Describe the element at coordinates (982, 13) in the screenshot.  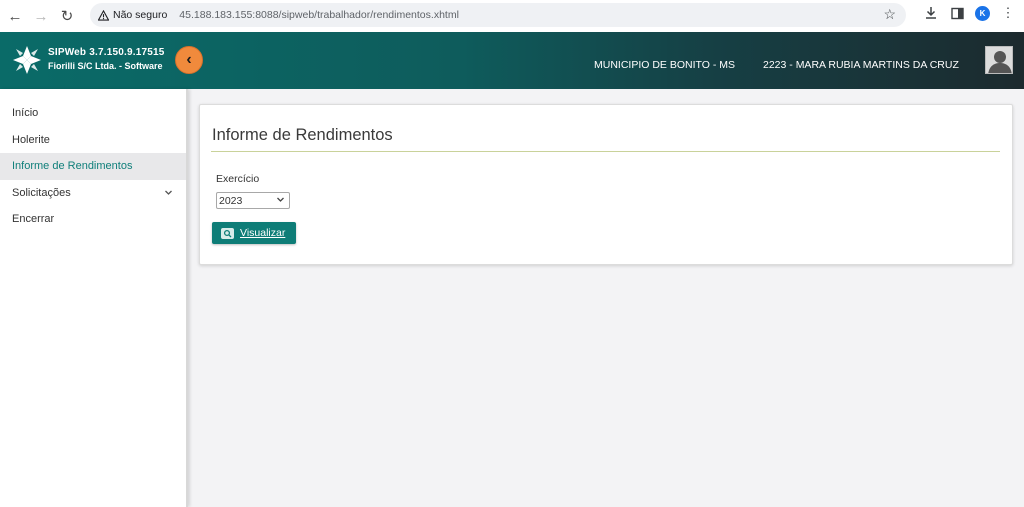
I see `profile-avatar: K` at that location.